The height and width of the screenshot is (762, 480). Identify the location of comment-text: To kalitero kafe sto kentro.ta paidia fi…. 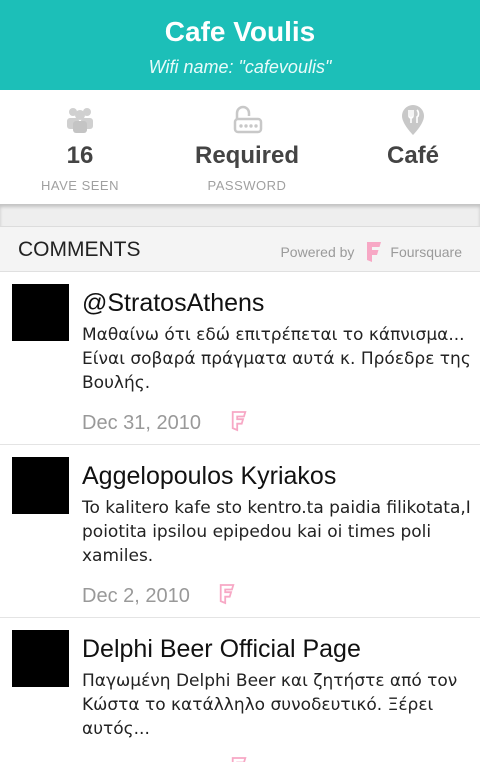
(276, 532).